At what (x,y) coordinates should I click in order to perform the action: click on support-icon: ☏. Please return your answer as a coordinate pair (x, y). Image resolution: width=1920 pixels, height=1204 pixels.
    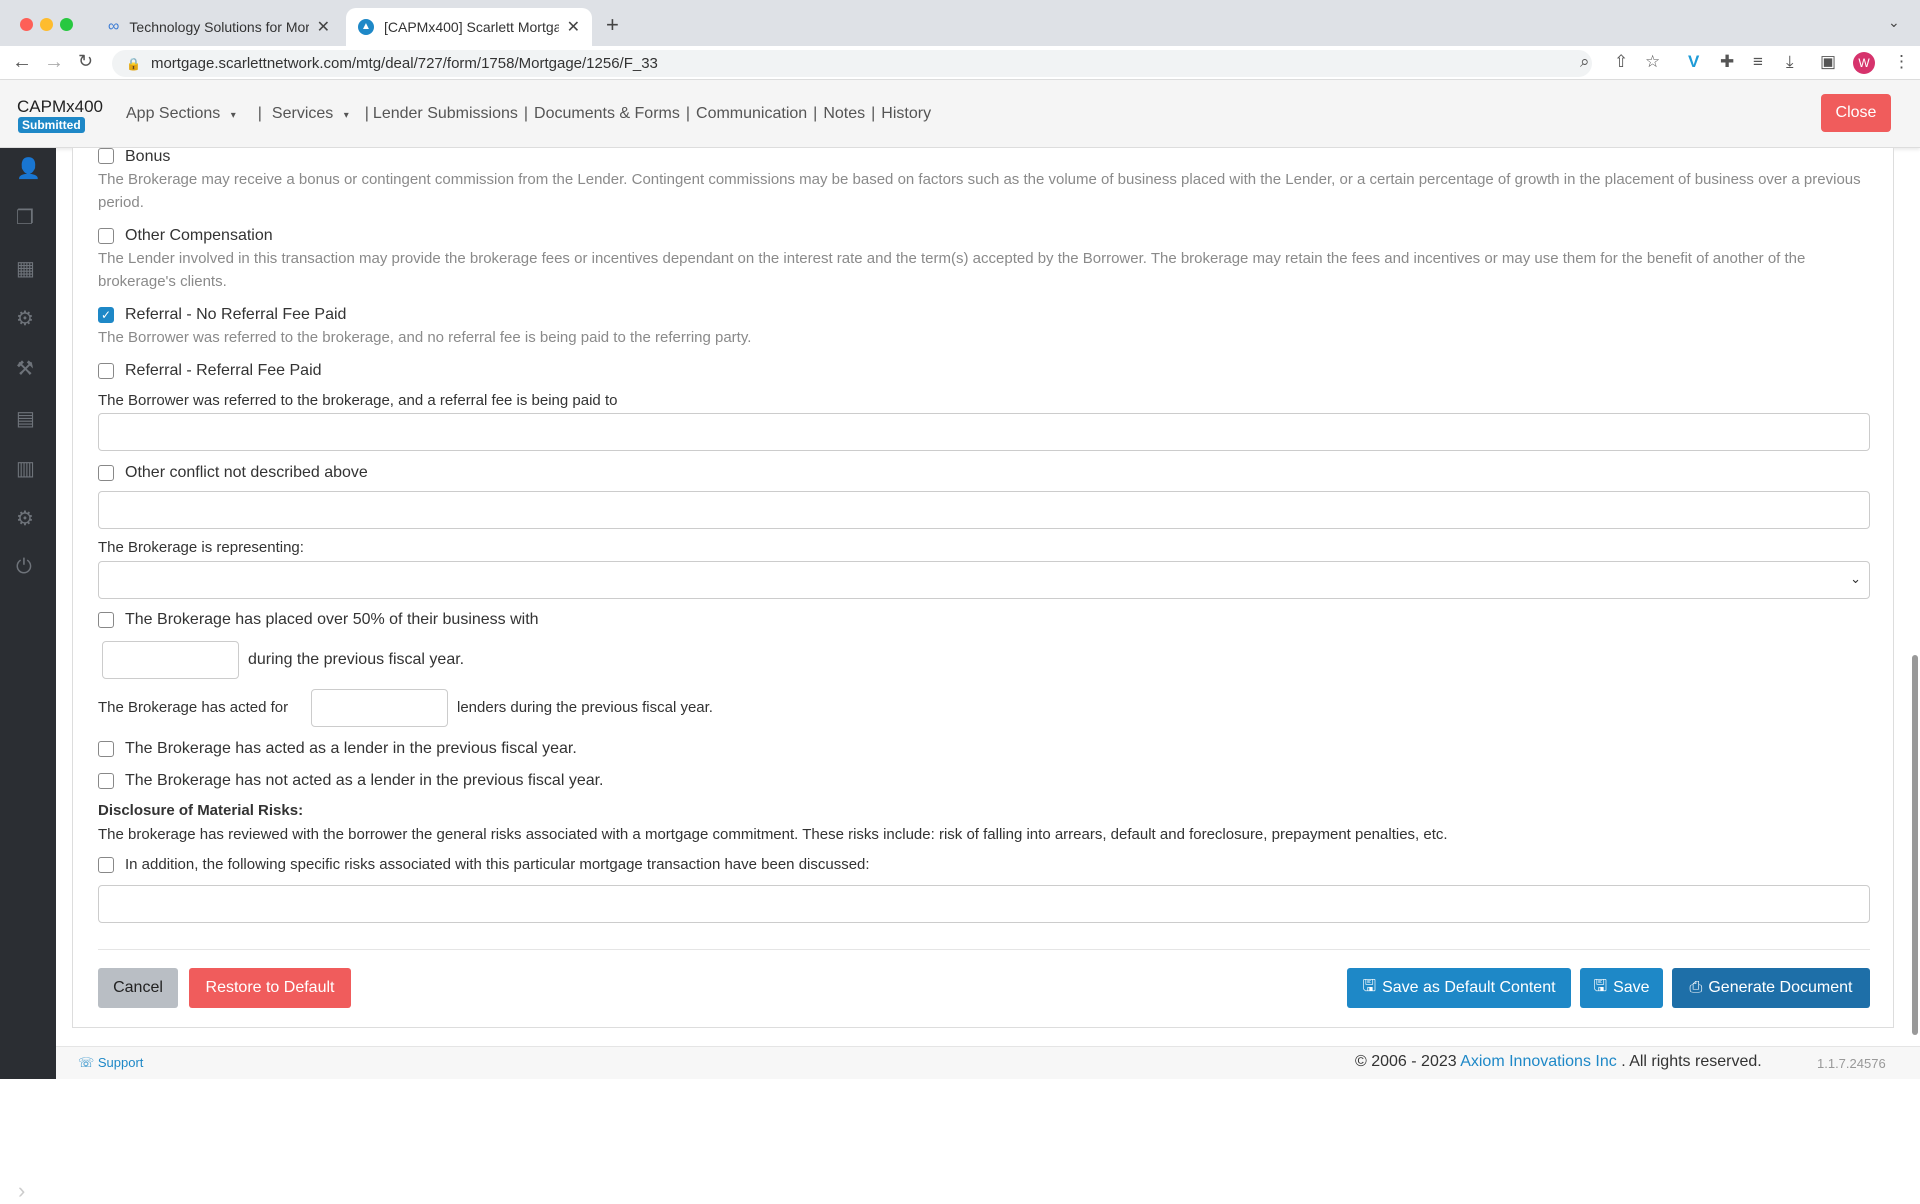
    Looking at the image, I should click on (86, 1062).